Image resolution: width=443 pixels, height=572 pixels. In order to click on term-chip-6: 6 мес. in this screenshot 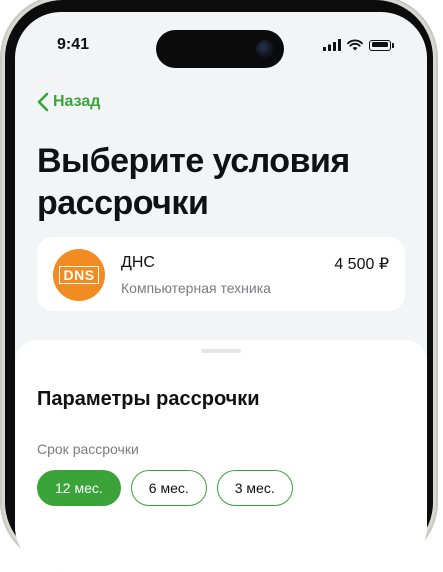, I will do `click(168, 488)`.